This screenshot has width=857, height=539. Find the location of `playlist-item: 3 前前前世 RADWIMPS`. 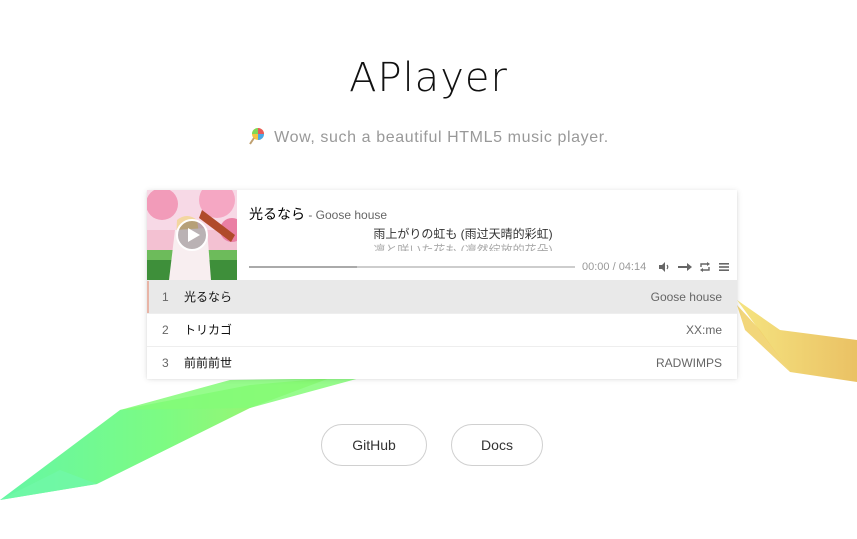

playlist-item: 3 前前前世 RADWIMPS is located at coordinates (442, 362).